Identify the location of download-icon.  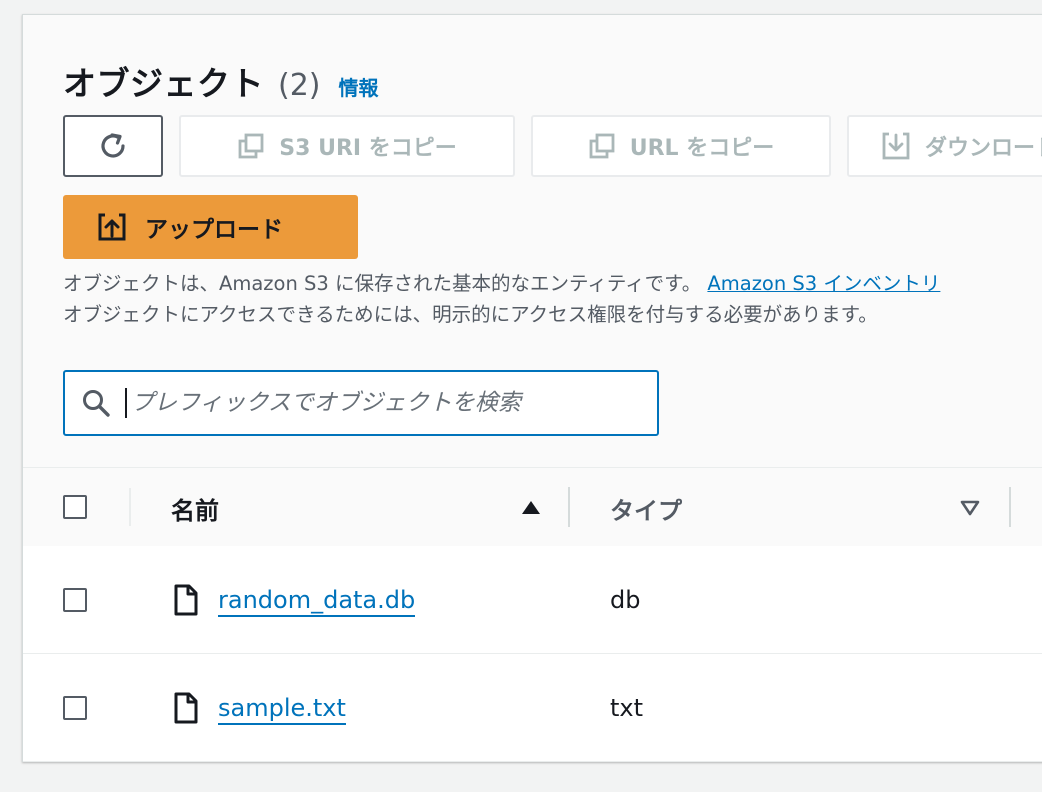
(896, 146).